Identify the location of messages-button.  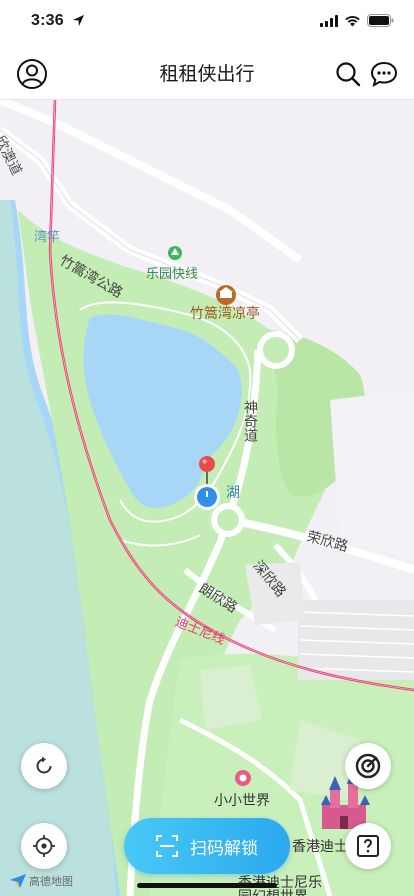
(384, 74).